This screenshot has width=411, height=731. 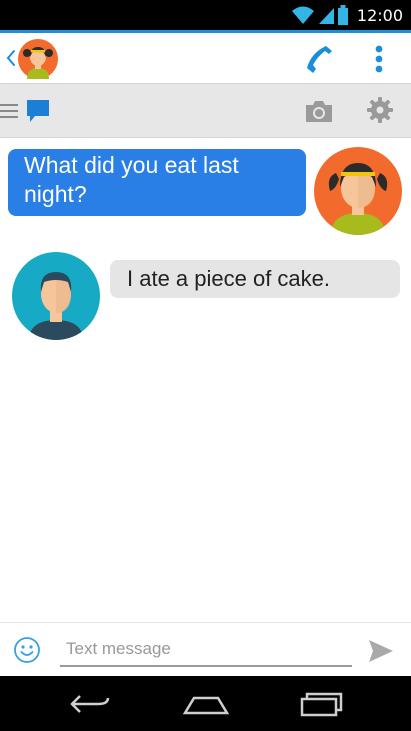 I want to click on gear-icon, so click(x=380, y=110).